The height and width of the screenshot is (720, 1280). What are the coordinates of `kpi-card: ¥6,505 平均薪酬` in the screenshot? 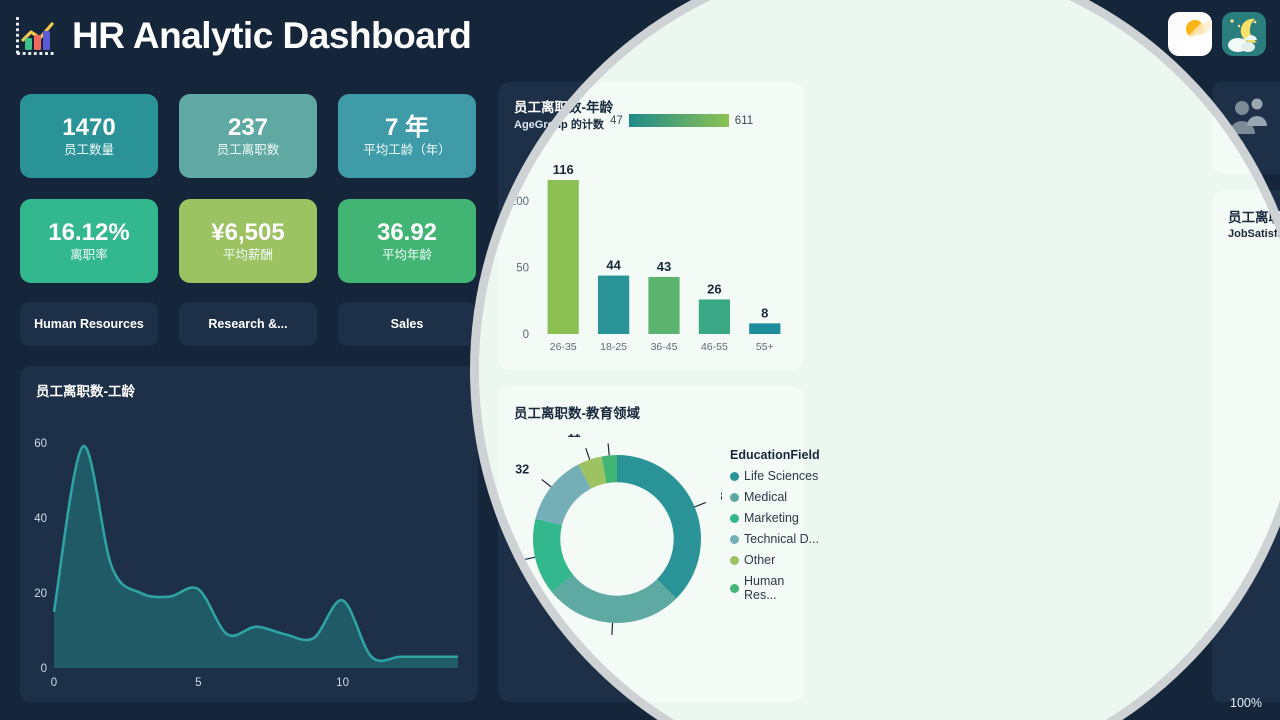 It's located at (248, 241).